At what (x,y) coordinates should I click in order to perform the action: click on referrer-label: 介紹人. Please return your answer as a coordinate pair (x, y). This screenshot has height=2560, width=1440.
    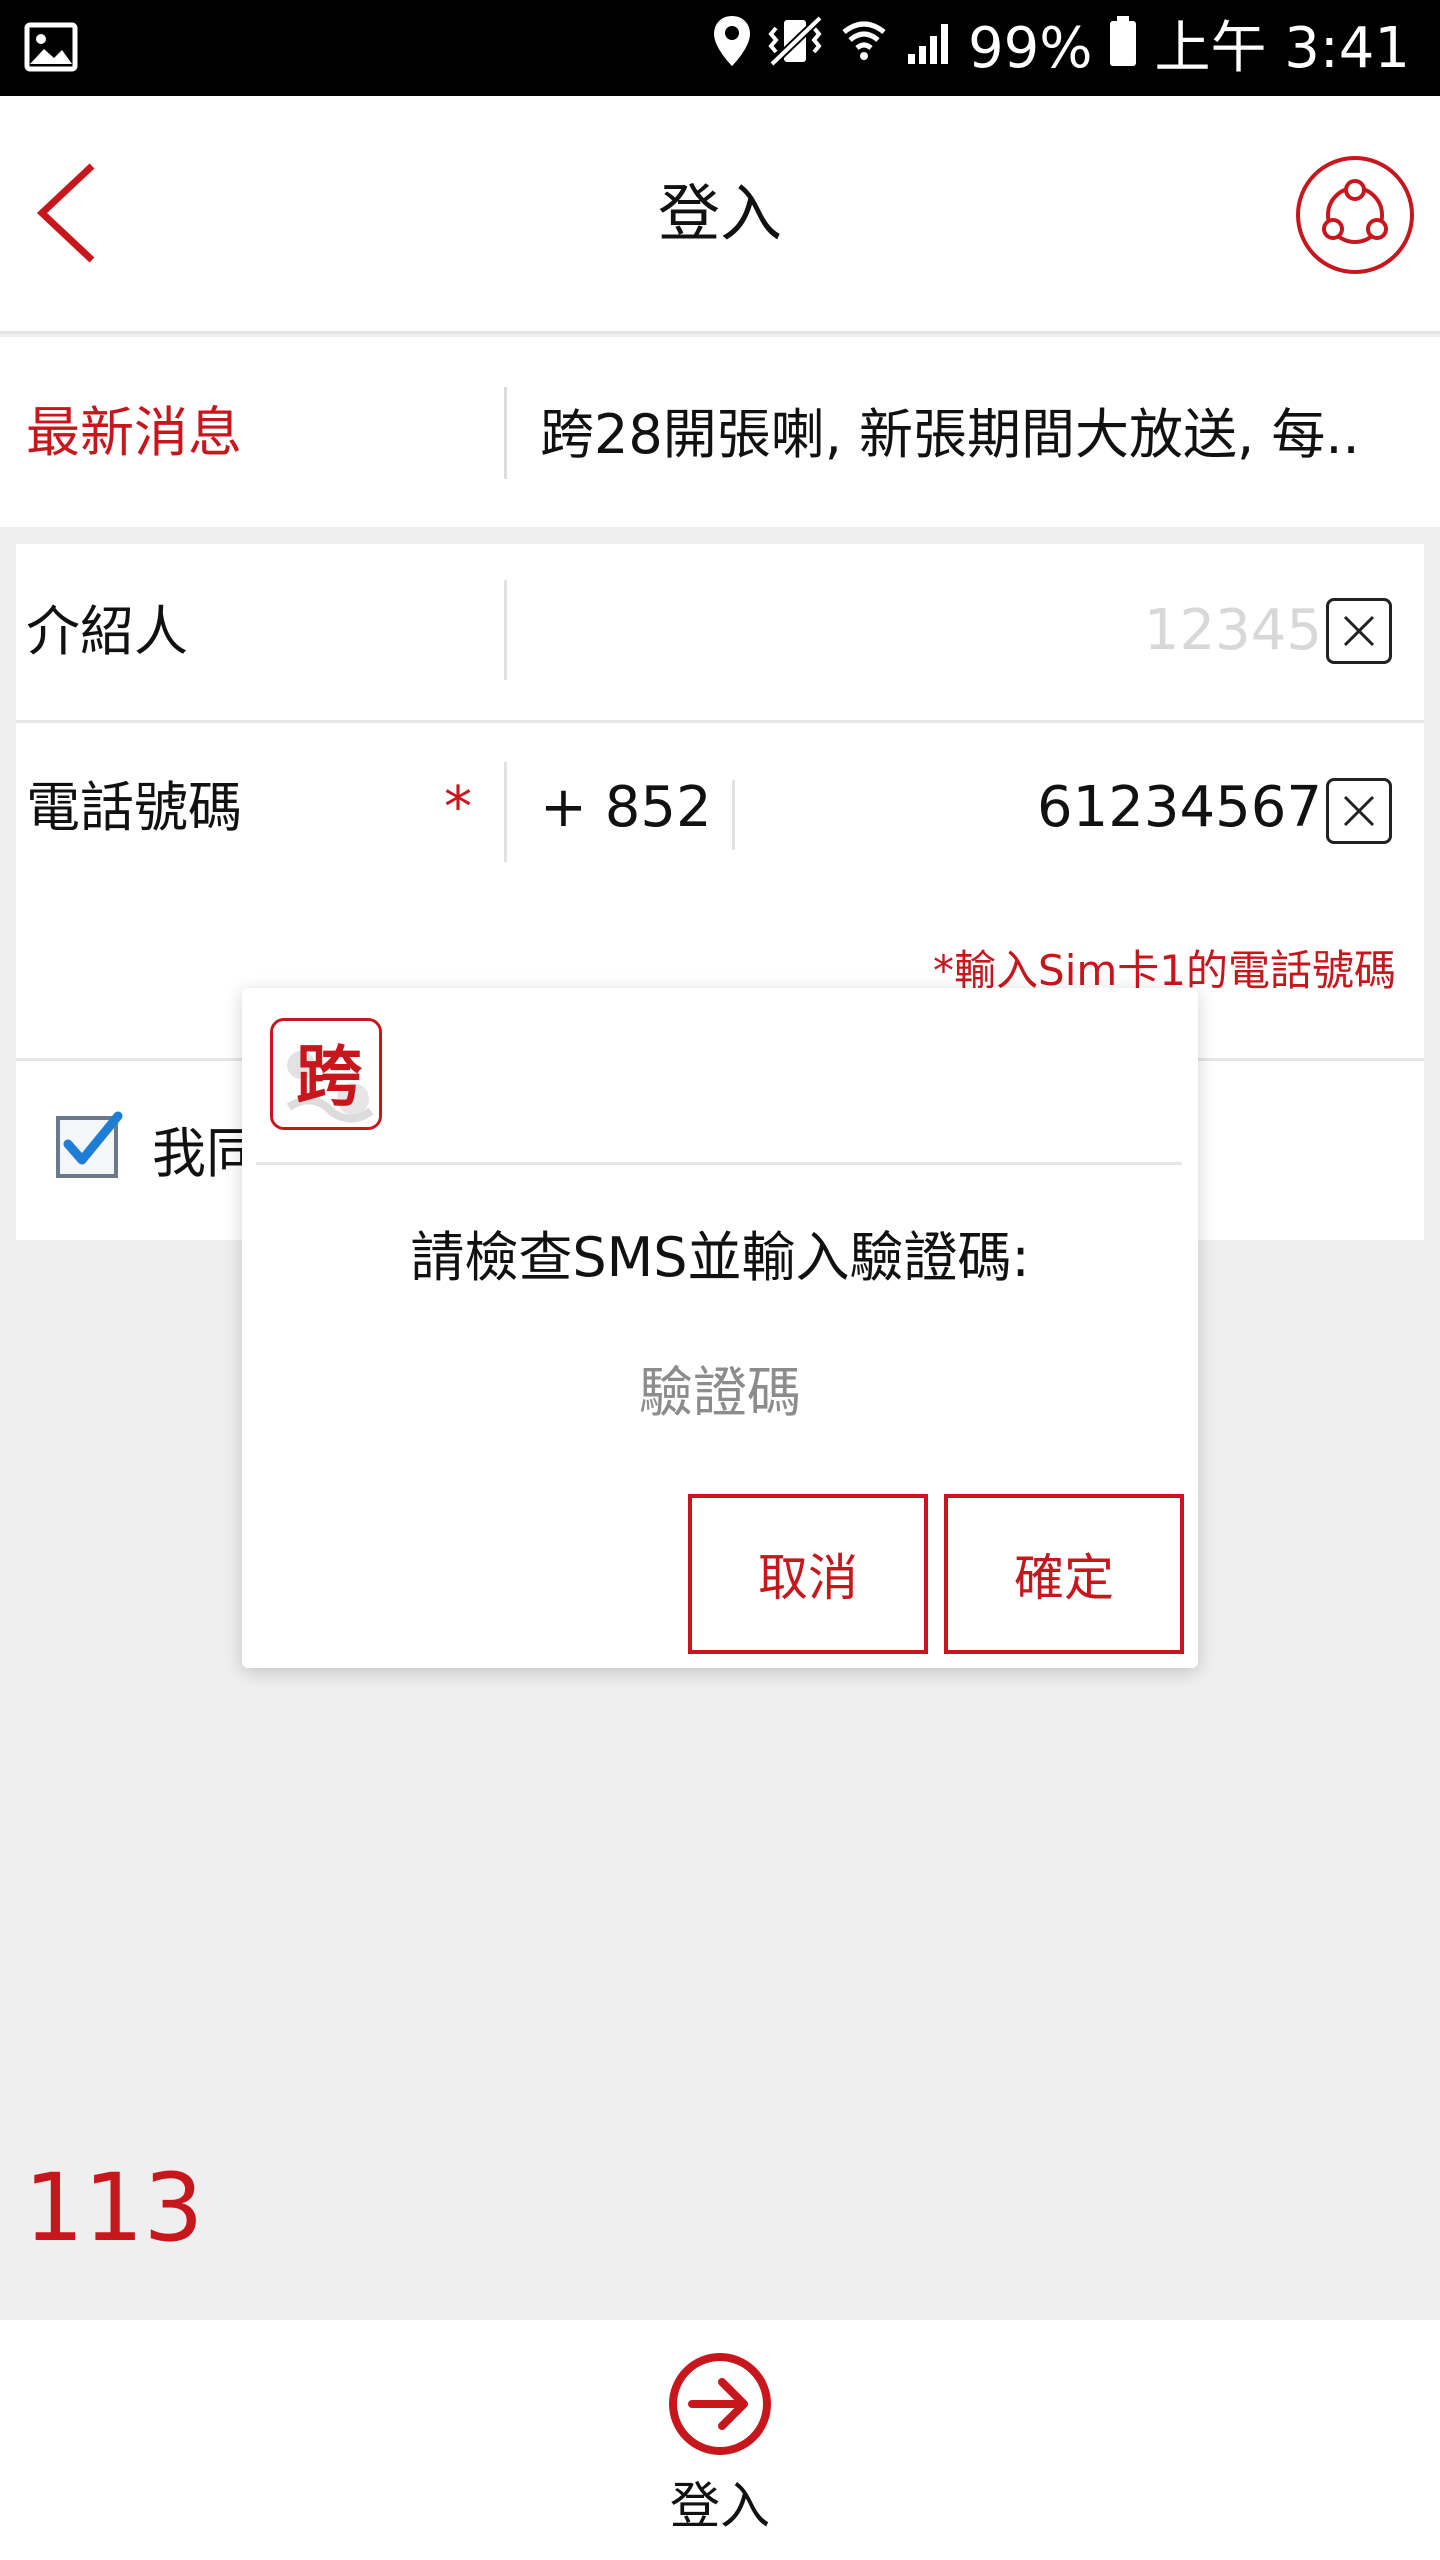
    Looking at the image, I should click on (107, 631).